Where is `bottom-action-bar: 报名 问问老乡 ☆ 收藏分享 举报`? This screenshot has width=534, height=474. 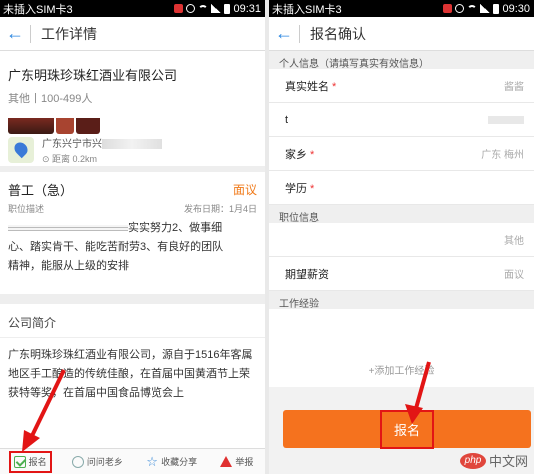 bottom-action-bar: 报名 问问老乡 ☆ 收藏分享 举报 is located at coordinates (132, 461).